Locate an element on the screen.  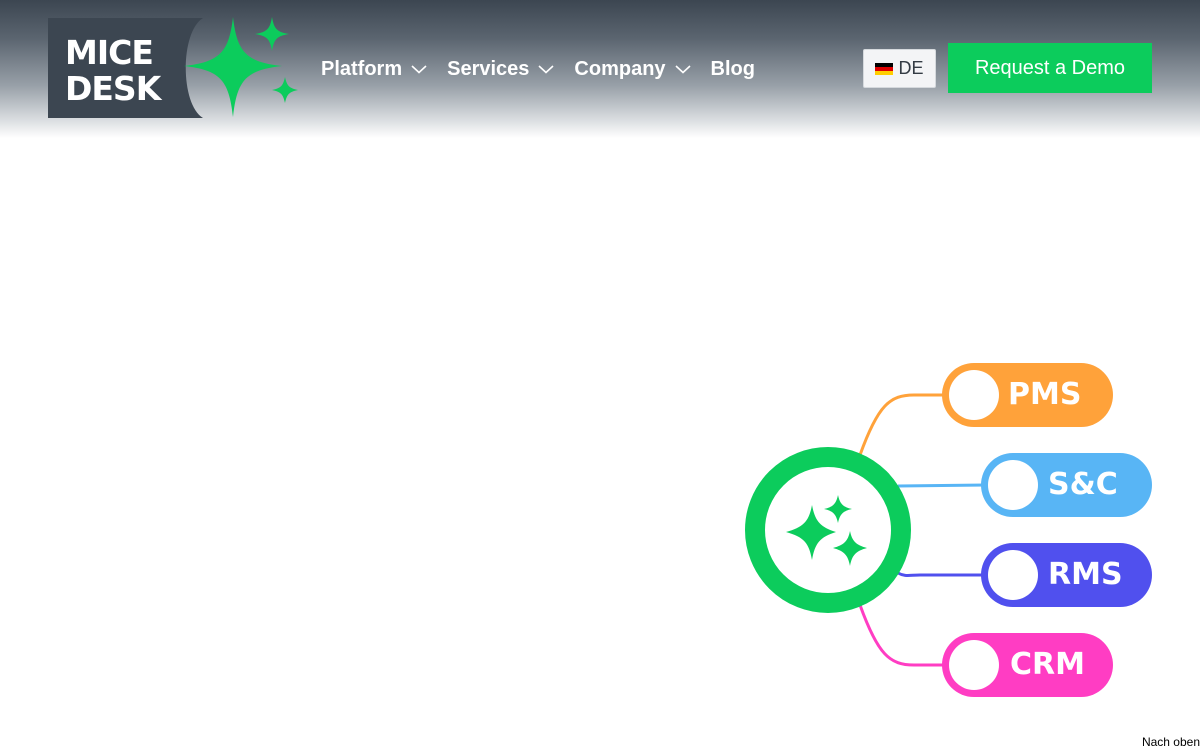
german-flag-icon is located at coordinates (884, 68).